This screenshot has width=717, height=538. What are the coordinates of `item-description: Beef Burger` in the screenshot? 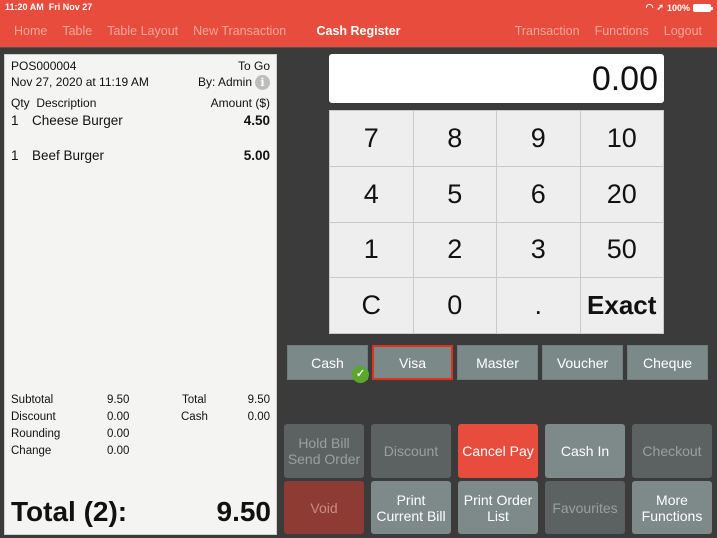 It's located at (68, 155).